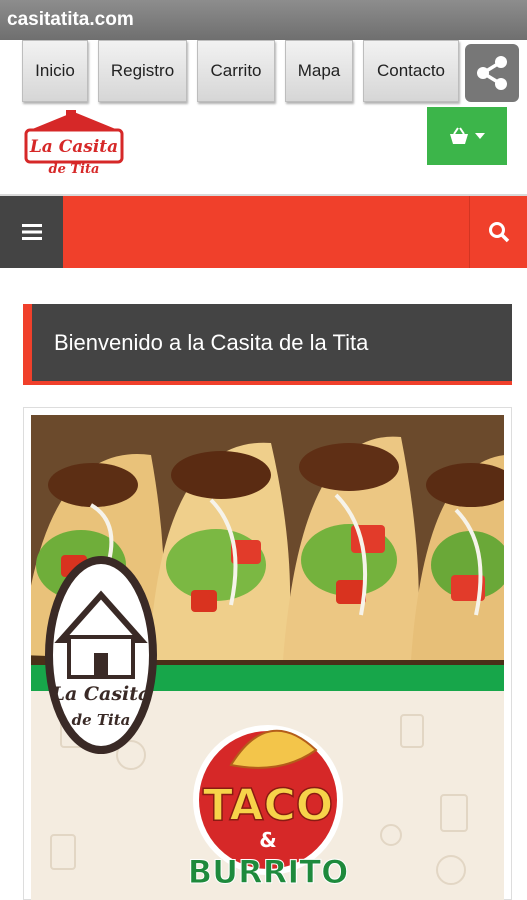 The image size is (527, 900). I want to click on search-icon, so click(498, 232).